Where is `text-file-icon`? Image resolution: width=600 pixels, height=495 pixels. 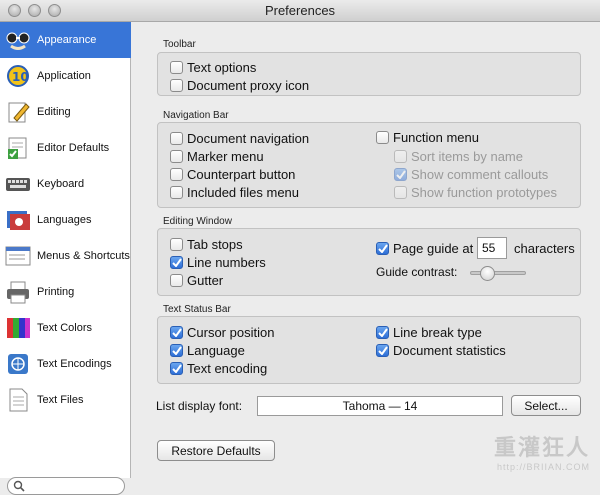
text-file-icon is located at coordinates (18, 400).